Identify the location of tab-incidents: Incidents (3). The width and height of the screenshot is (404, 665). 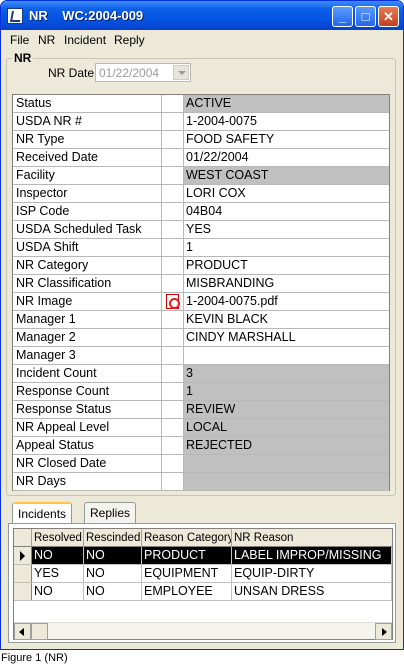
(42, 521).